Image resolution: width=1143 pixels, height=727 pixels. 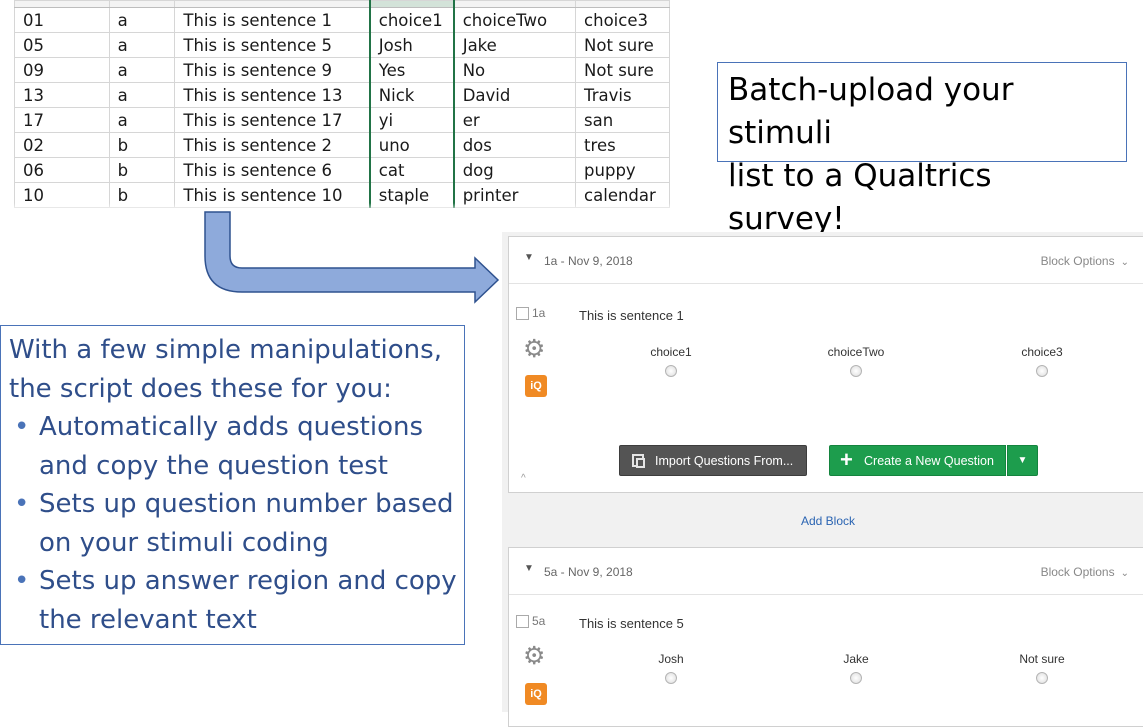 What do you see at coordinates (860, 197) in the screenshot?
I see `callout-line: list to a Qualtrics survey!` at bounding box center [860, 197].